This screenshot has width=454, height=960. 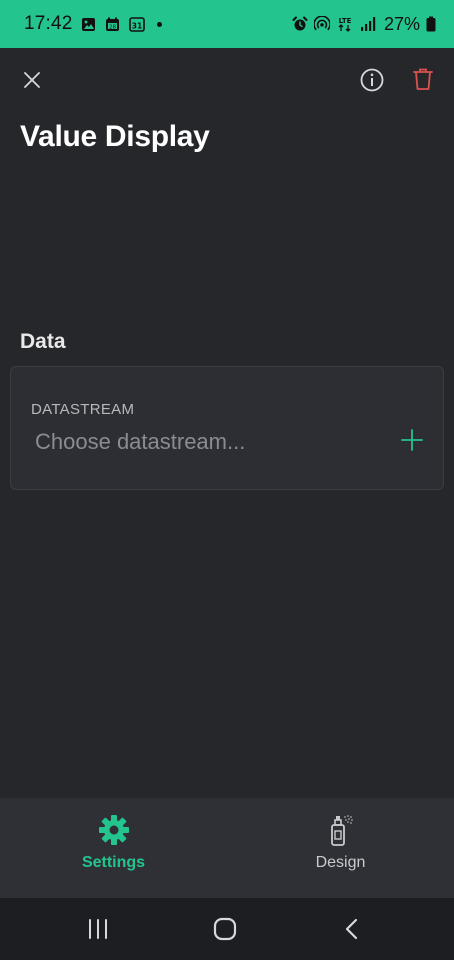 I want to click on battery-icon, so click(x=431, y=24).